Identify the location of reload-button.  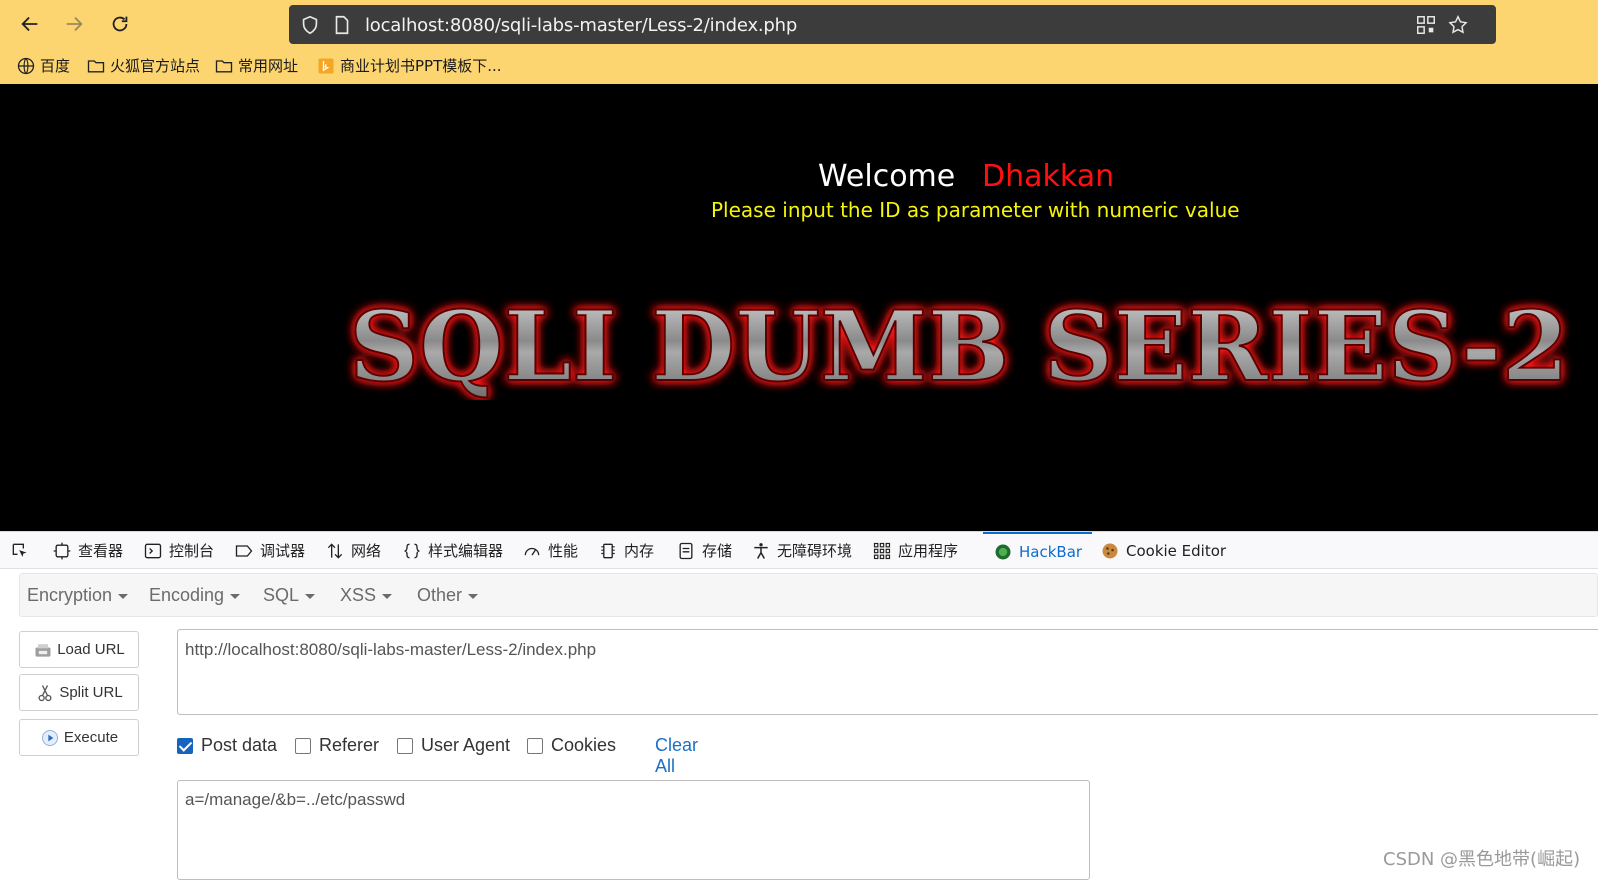
(120, 24).